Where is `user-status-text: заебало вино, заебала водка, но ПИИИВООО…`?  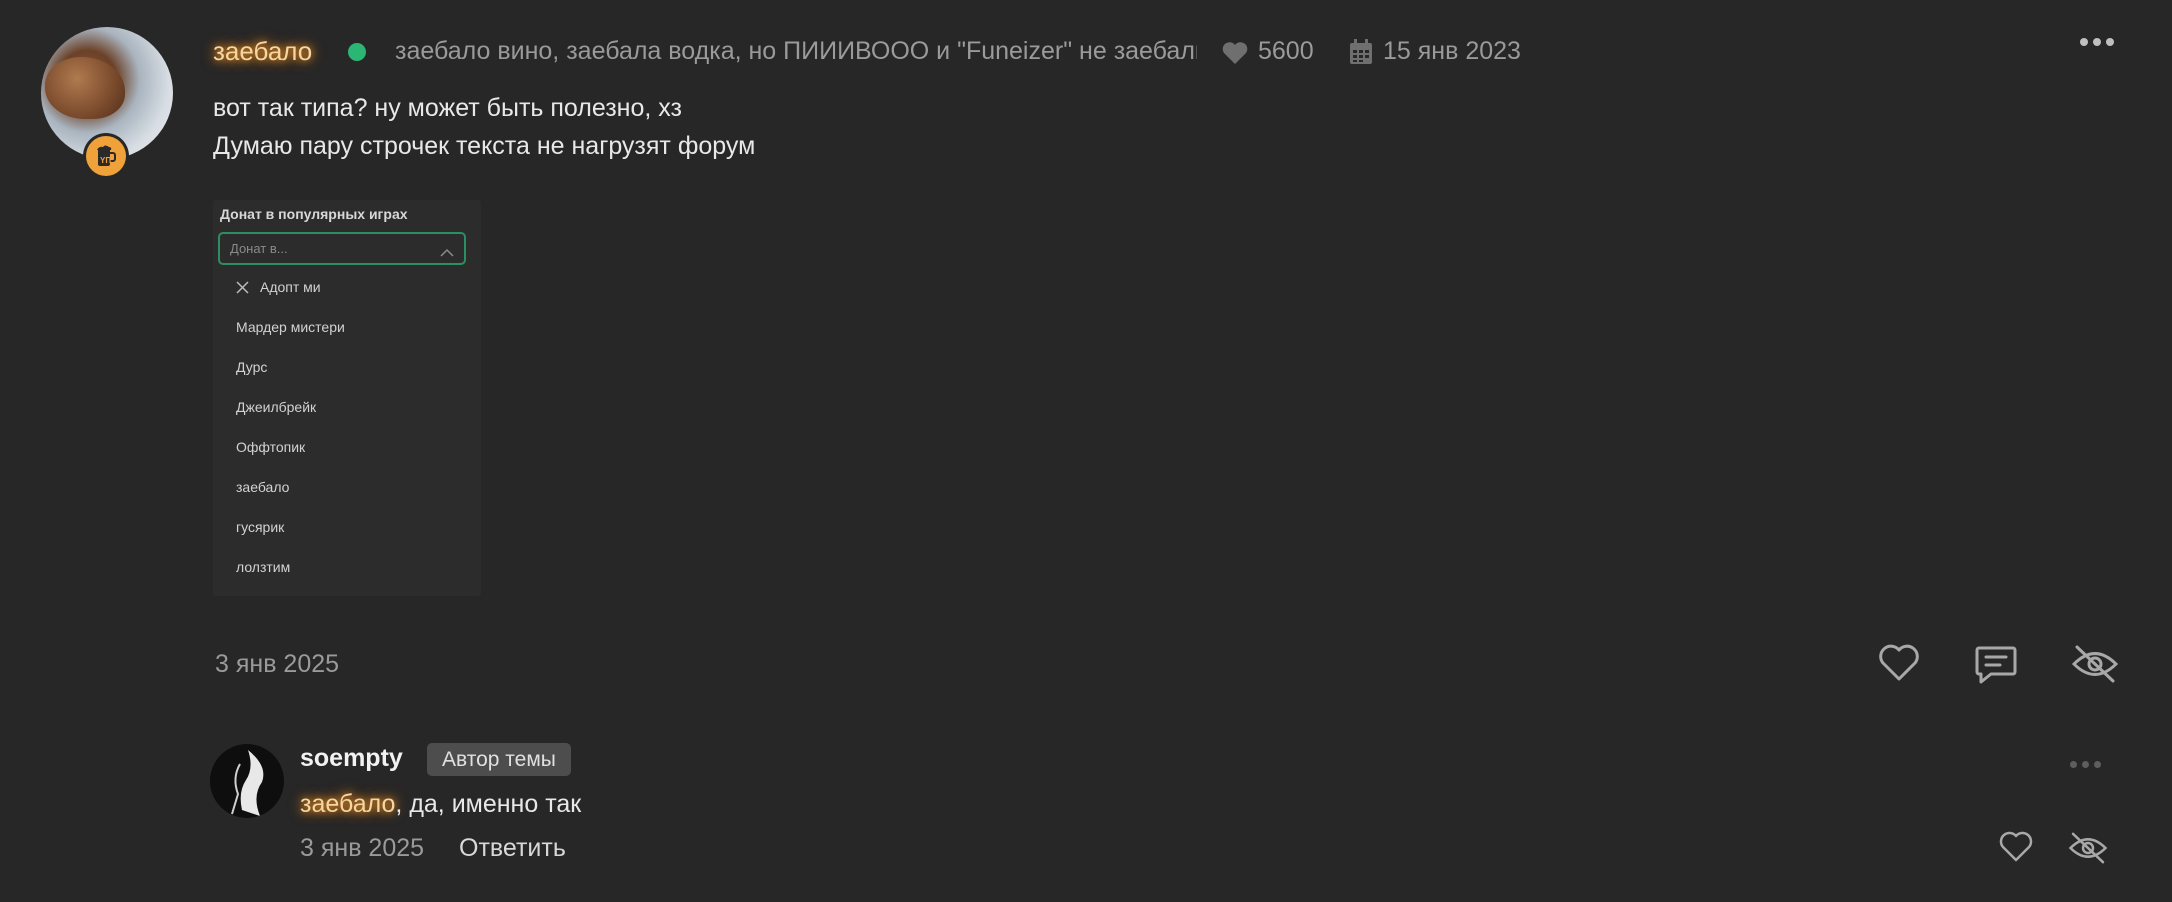
user-status-text: заебало вино, заебала водка, но ПИИИВООО… is located at coordinates (796, 51).